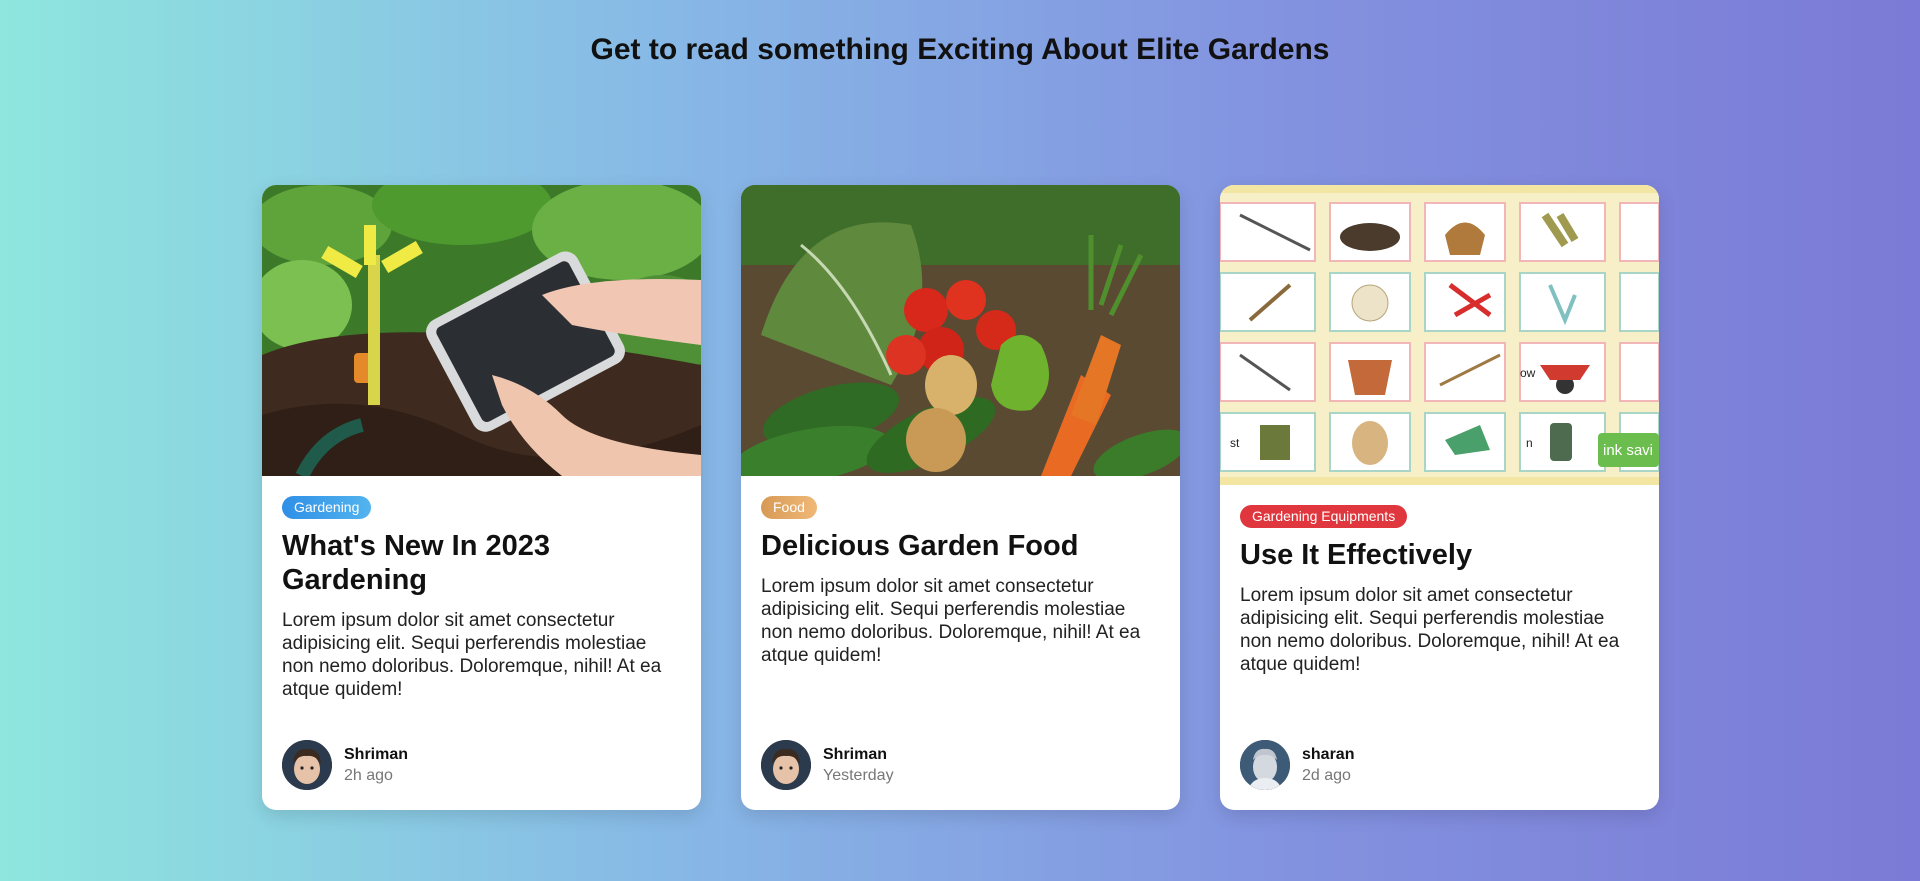 Image resolution: width=1920 pixels, height=881 pixels. What do you see at coordinates (1529, 443) in the screenshot?
I see `chart-text-n: n` at bounding box center [1529, 443].